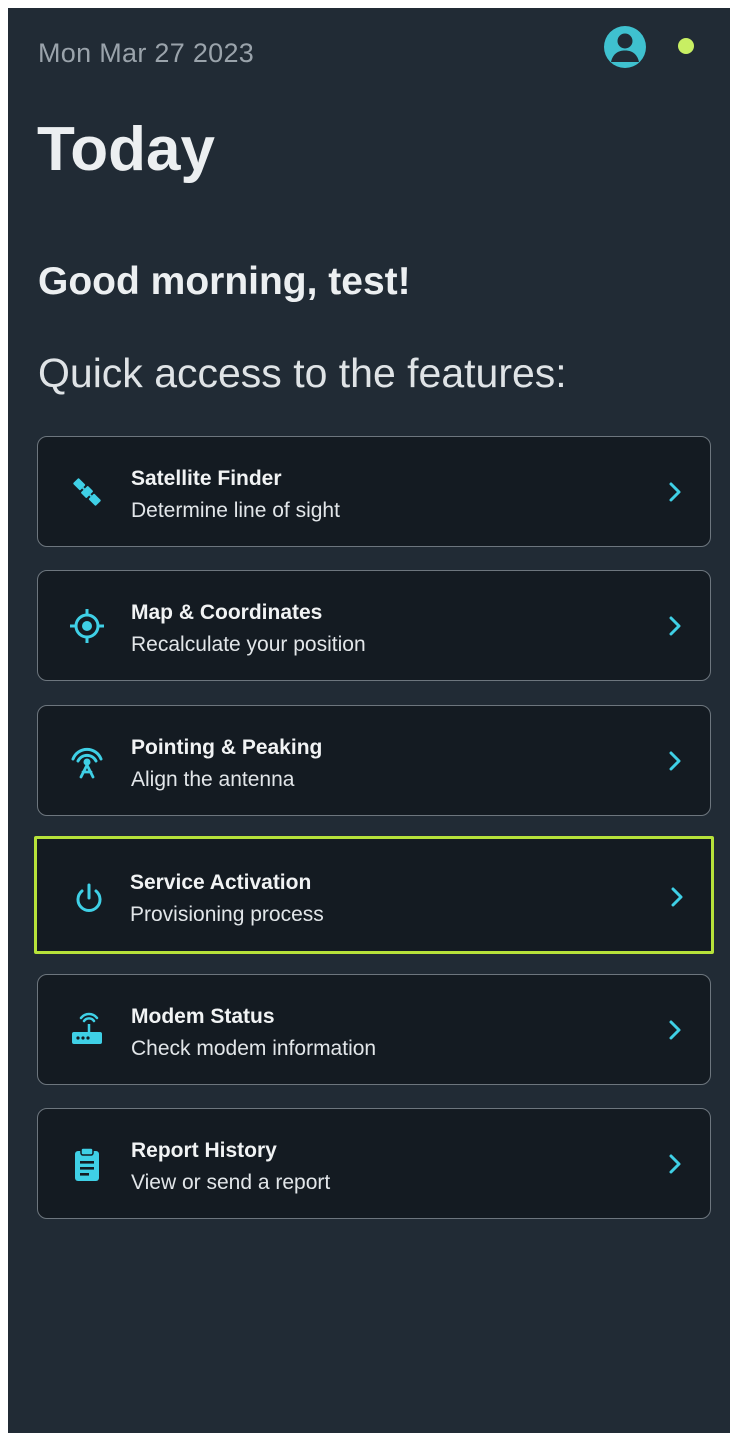 The height and width of the screenshot is (1433, 730). I want to click on feature-subtitle: Align the antenna, so click(213, 779).